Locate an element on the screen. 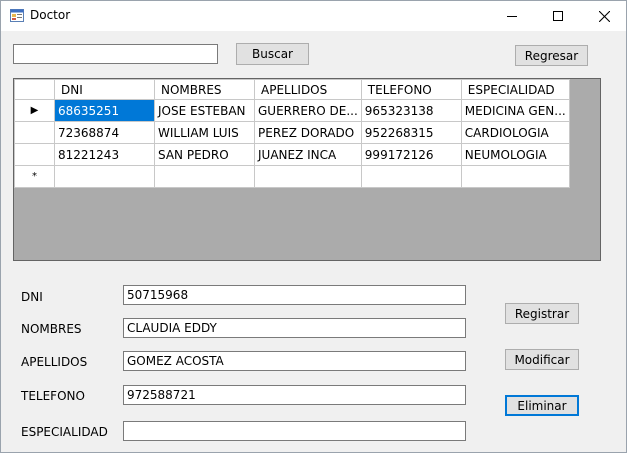  especialidad-field is located at coordinates (294, 431).